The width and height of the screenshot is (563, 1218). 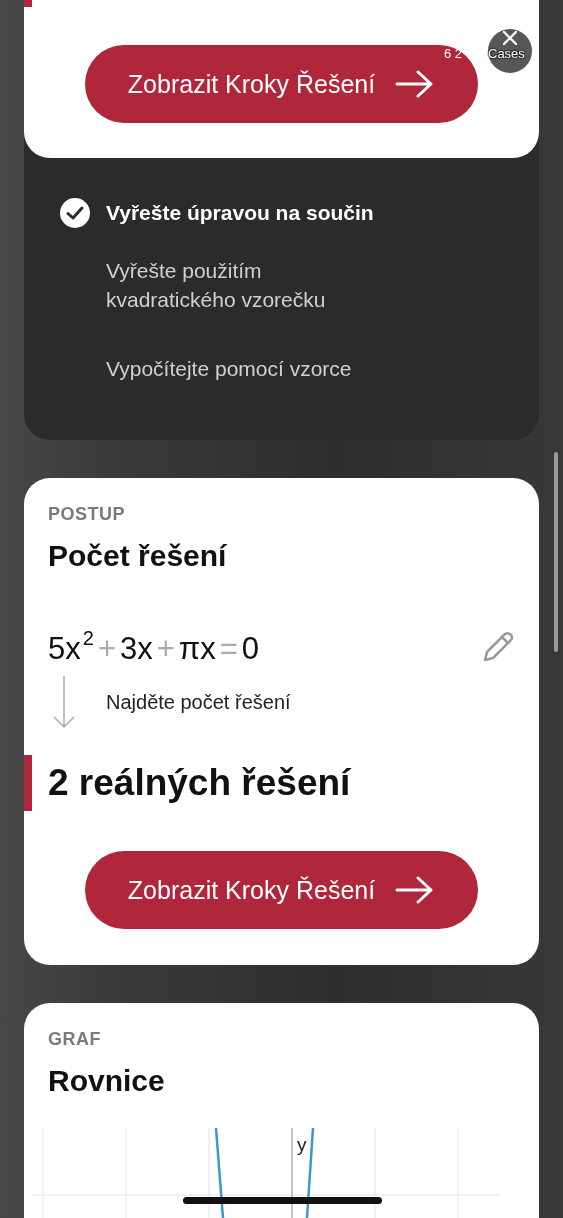 I want to click on card-title: Počet řešení, so click(x=138, y=556).